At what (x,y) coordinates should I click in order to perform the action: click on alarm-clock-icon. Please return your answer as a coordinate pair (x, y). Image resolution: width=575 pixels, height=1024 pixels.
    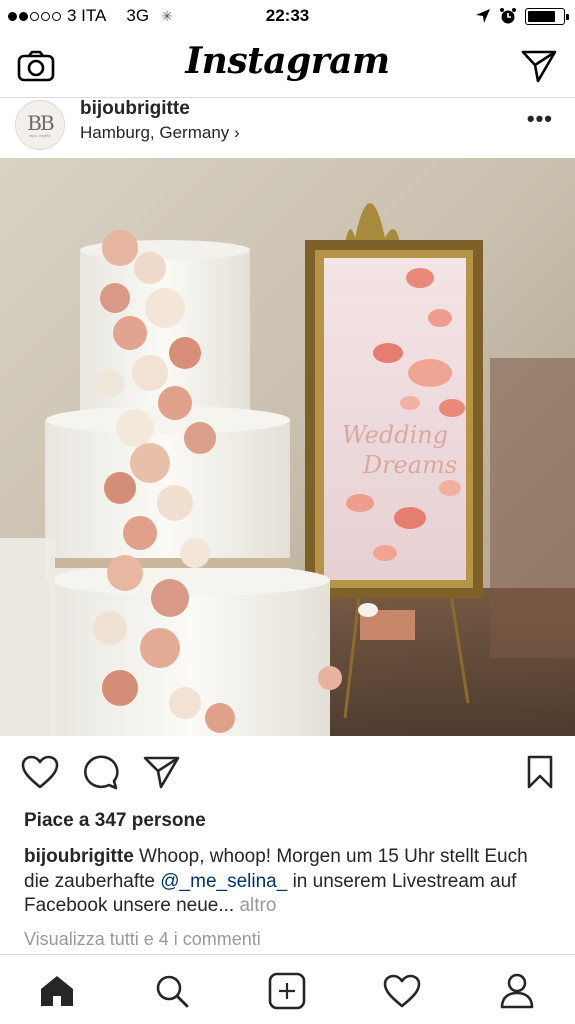
    Looking at the image, I should click on (508, 16).